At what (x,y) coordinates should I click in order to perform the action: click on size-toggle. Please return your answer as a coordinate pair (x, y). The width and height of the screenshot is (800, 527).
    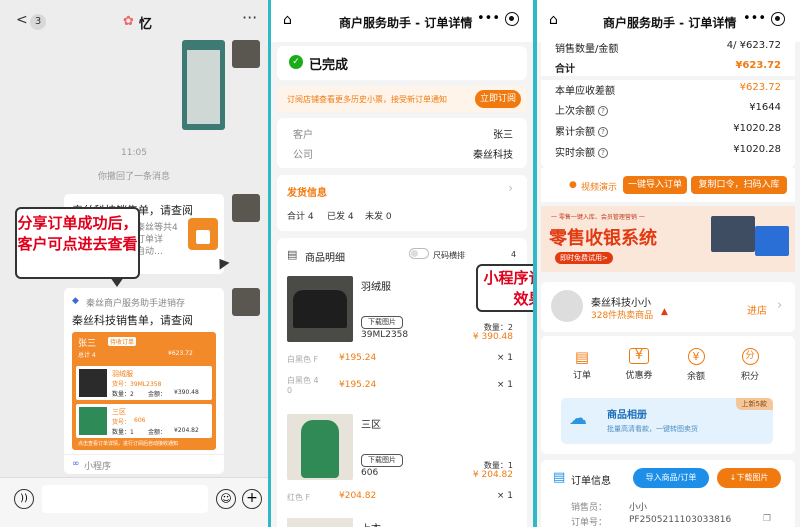
    Looking at the image, I should click on (419, 253).